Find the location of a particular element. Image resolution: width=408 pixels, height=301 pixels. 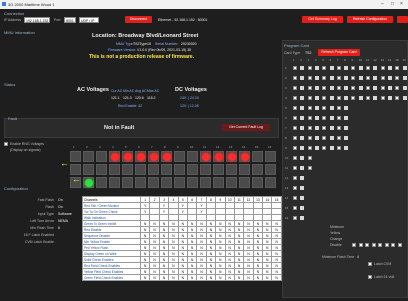

minimize-icon: – is located at coordinates (382, 4).